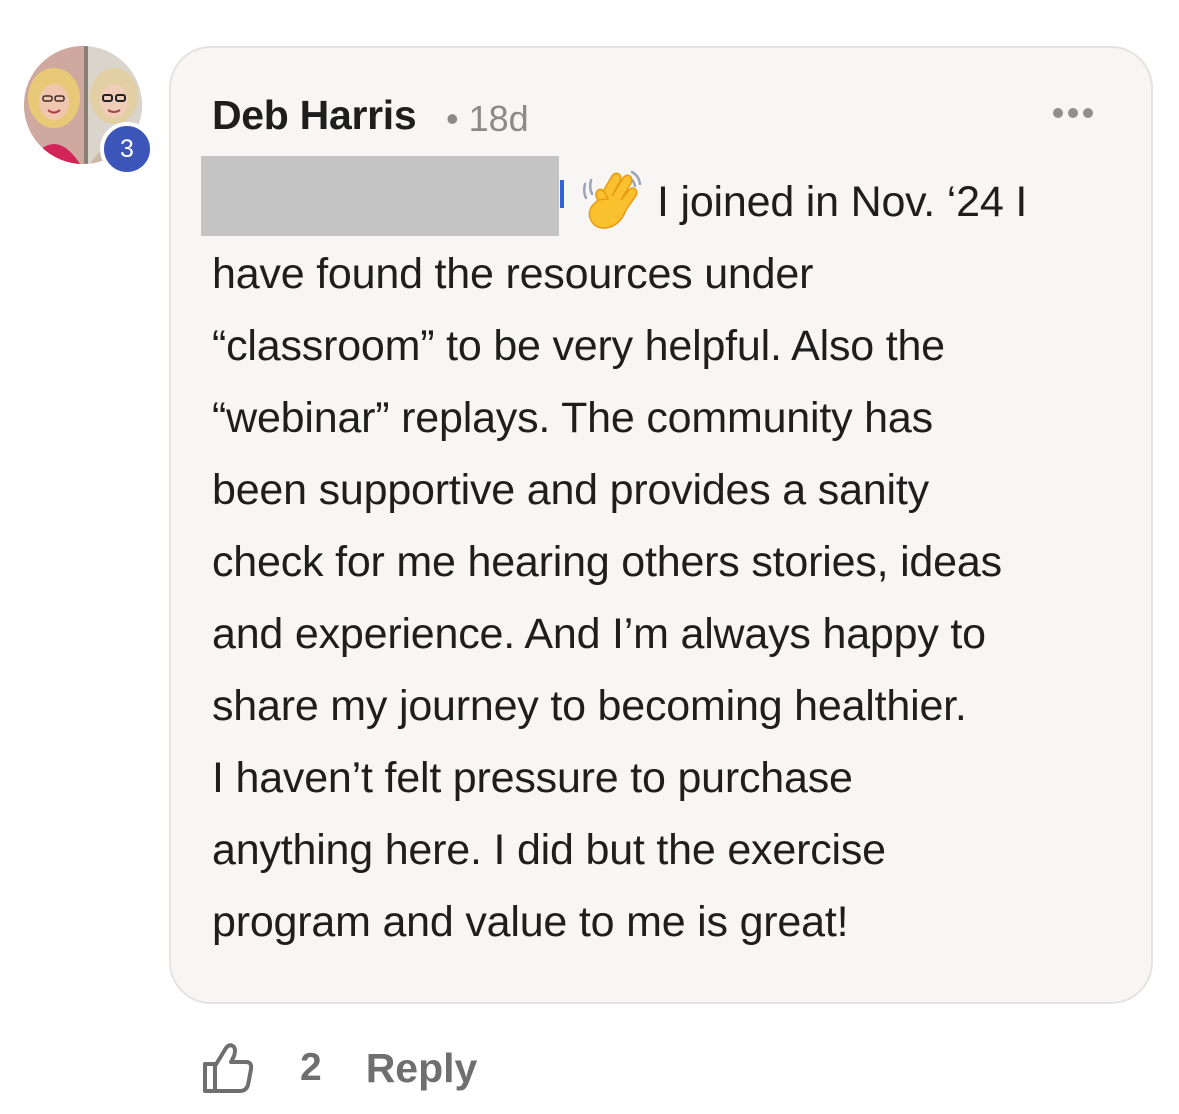 The height and width of the screenshot is (1114, 1179). Describe the element at coordinates (532, 778) in the screenshot. I see `comment-line: I haven’t felt pressure to purchase` at that location.